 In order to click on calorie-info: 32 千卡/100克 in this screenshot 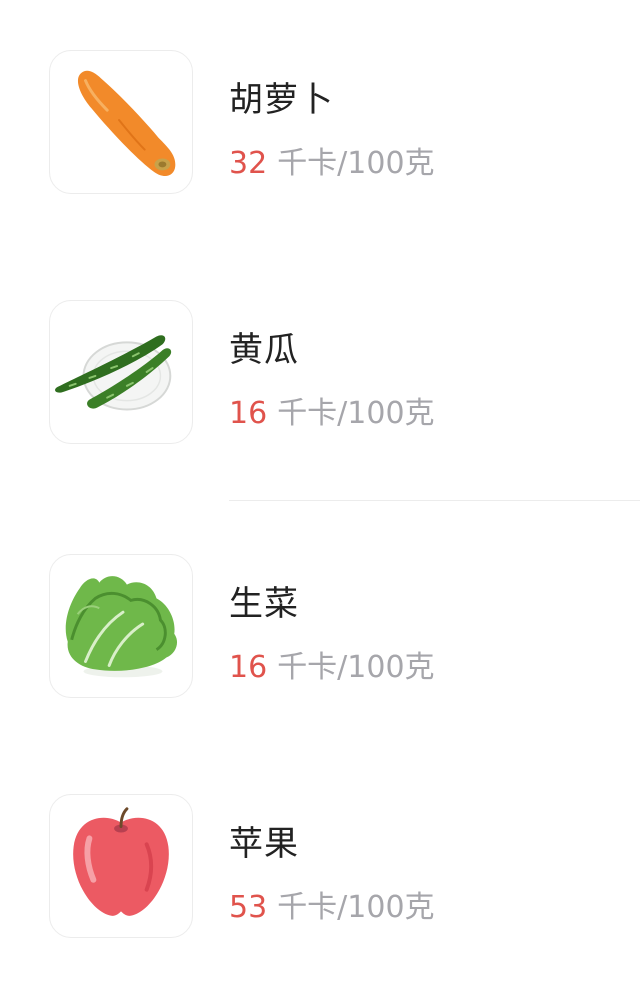, I will do `click(332, 160)`.